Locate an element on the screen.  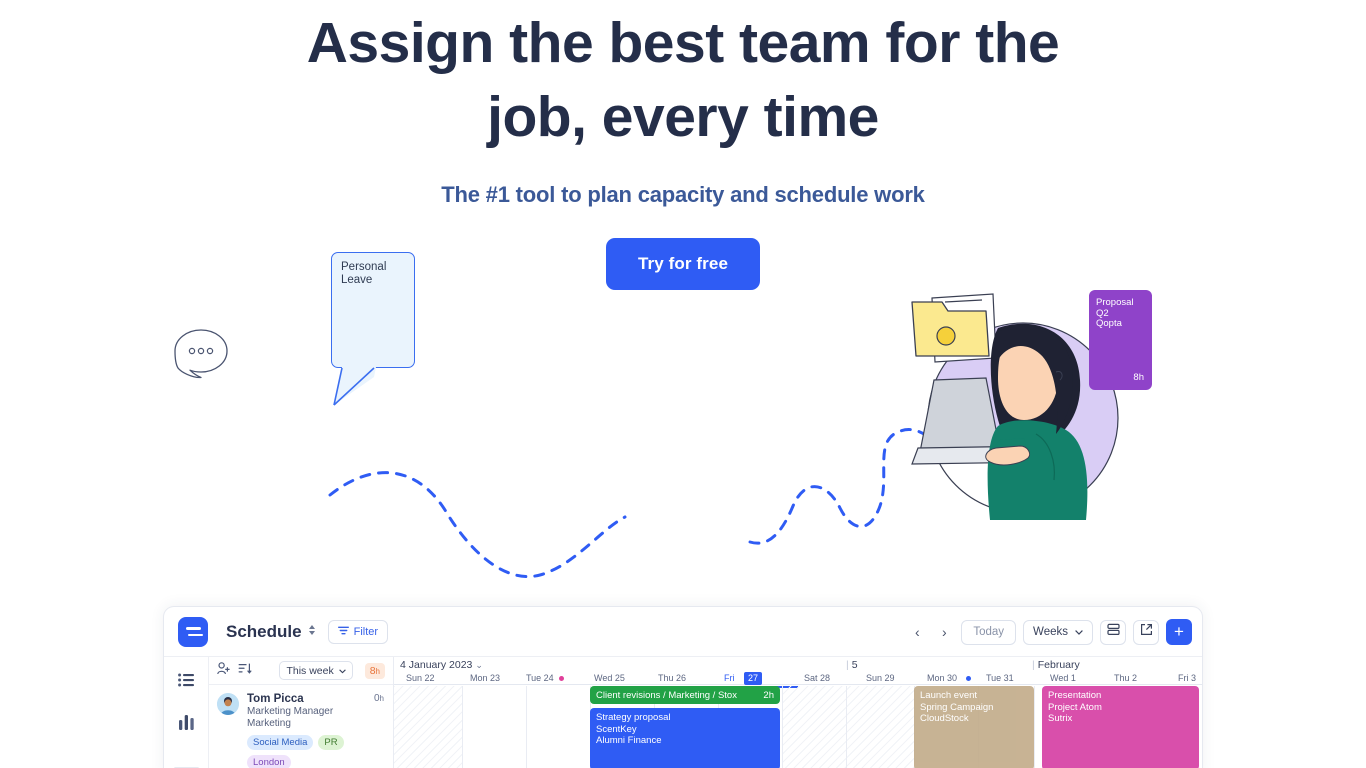
day-header-today: Fri is located at coordinates (729, 678).